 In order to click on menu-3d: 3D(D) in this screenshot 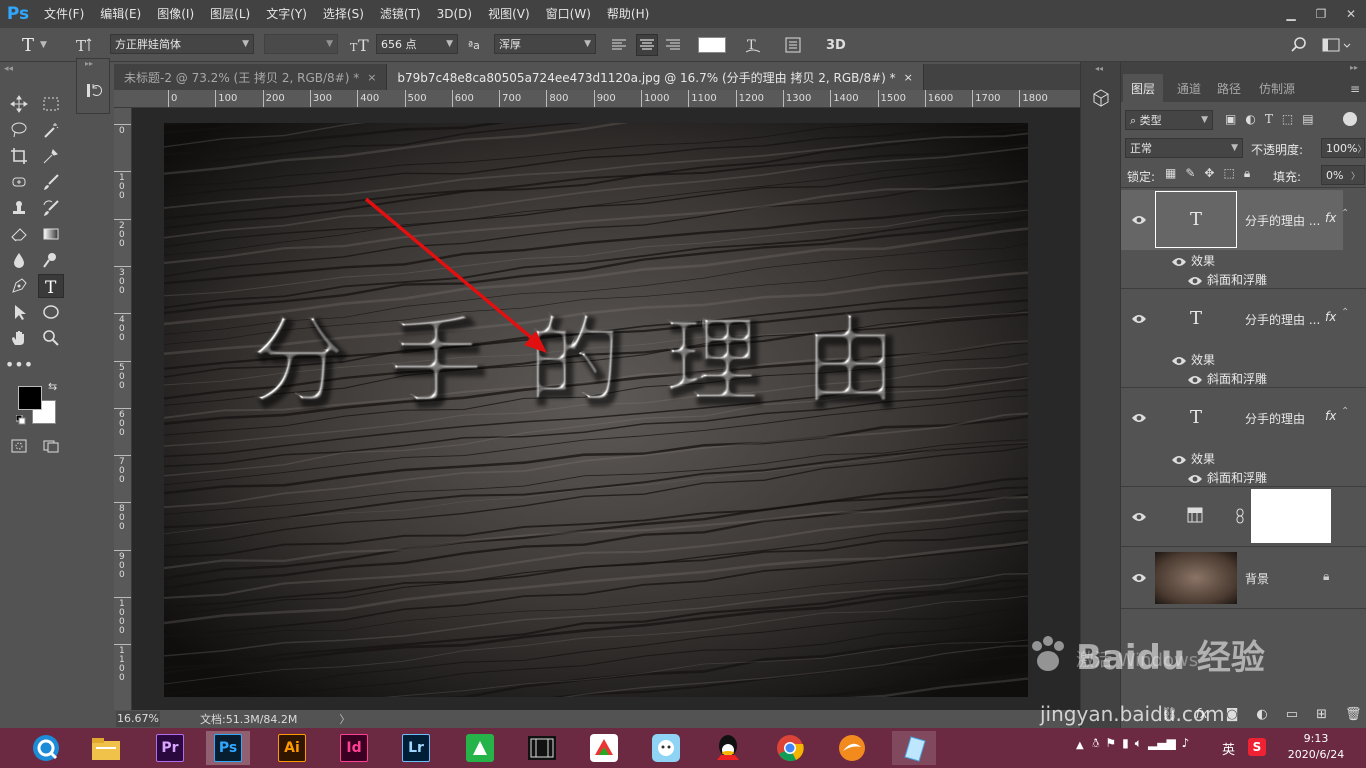, I will do `click(454, 14)`.